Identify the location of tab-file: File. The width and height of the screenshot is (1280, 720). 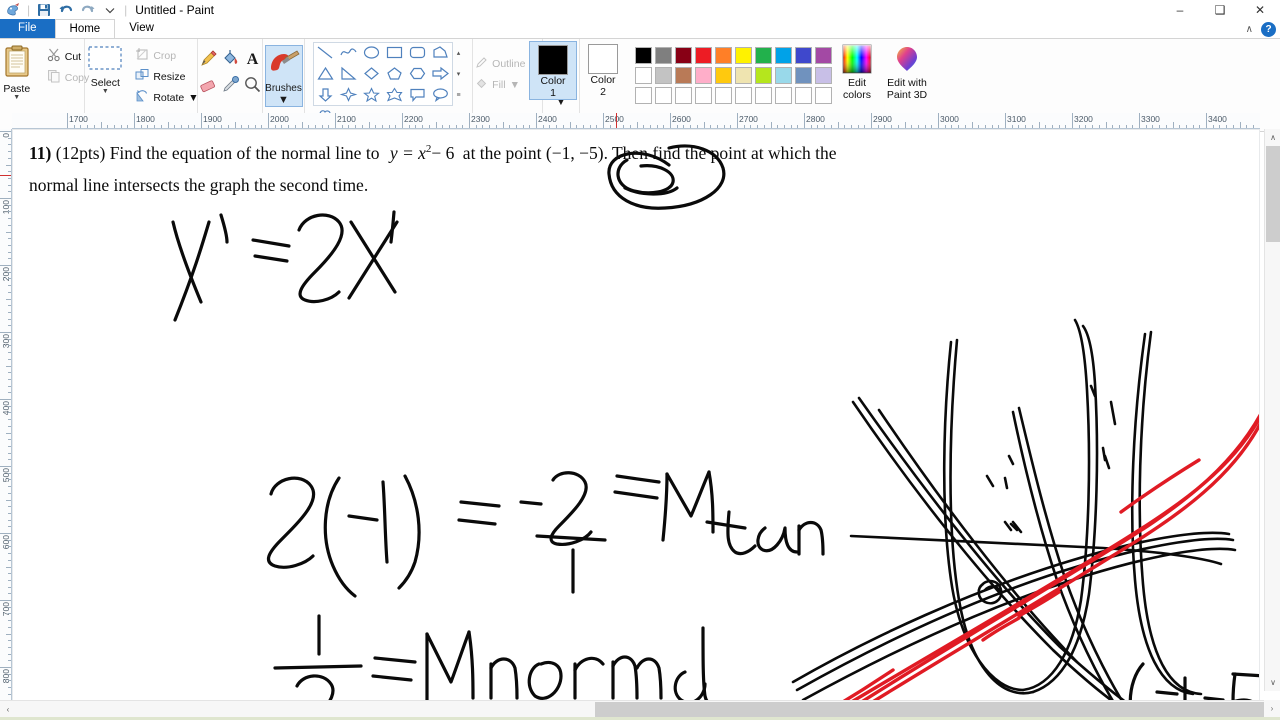
(27, 28).